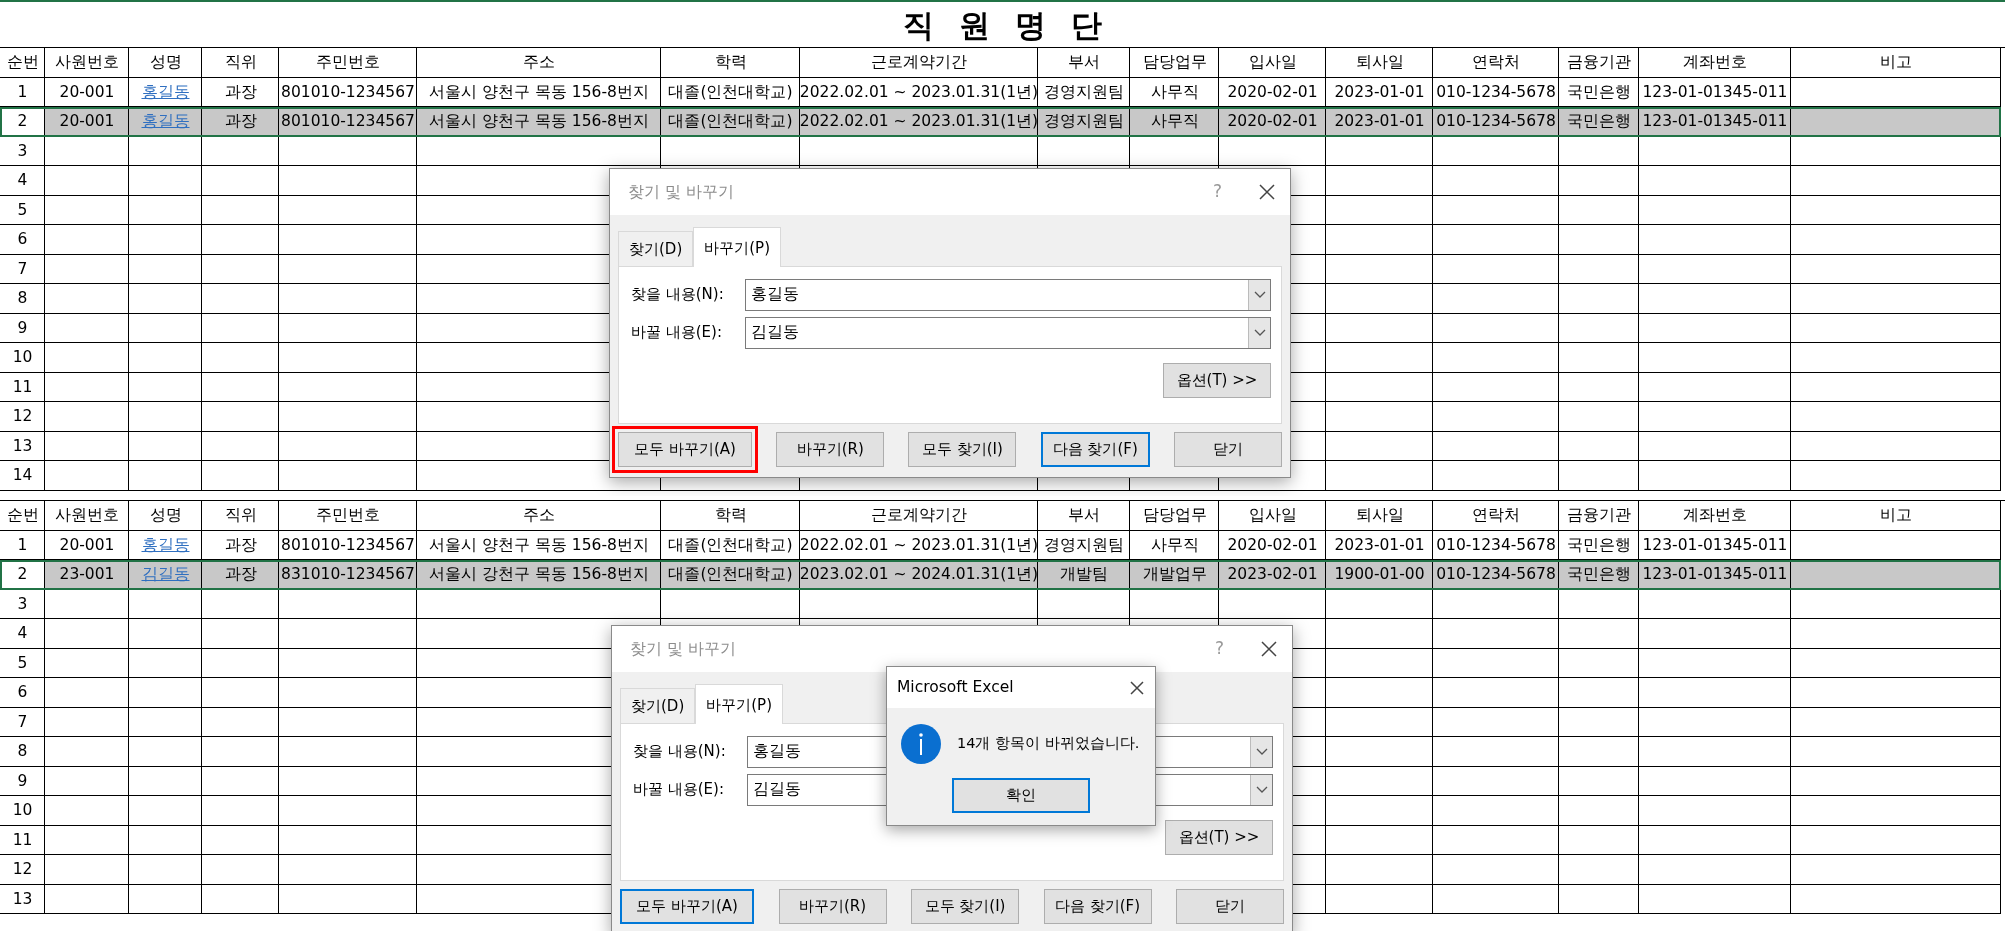 Image resolution: width=2005 pixels, height=931 pixels. What do you see at coordinates (22, 240) in the screenshot?
I see `row-number: 6` at bounding box center [22, 240].